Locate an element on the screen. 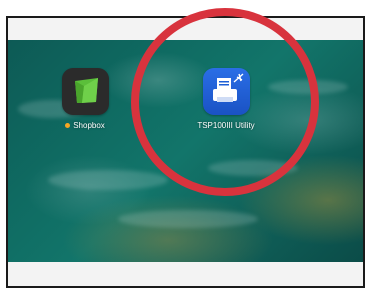 This screenshot has height=295, width=374. tsp100iii-utility-label: TSP100III Utility is located at coordinates (226, 125).